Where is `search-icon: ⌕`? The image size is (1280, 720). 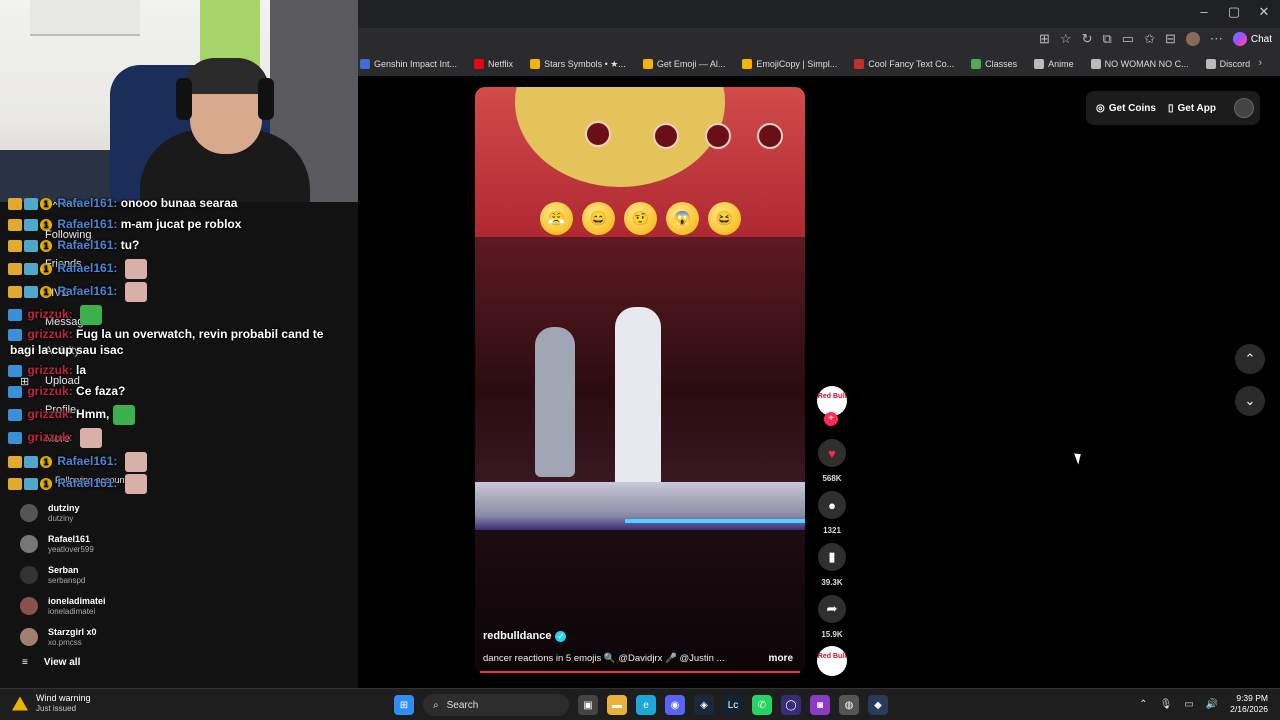
search-icon: ⌕ is located at coordinates (436, 705).